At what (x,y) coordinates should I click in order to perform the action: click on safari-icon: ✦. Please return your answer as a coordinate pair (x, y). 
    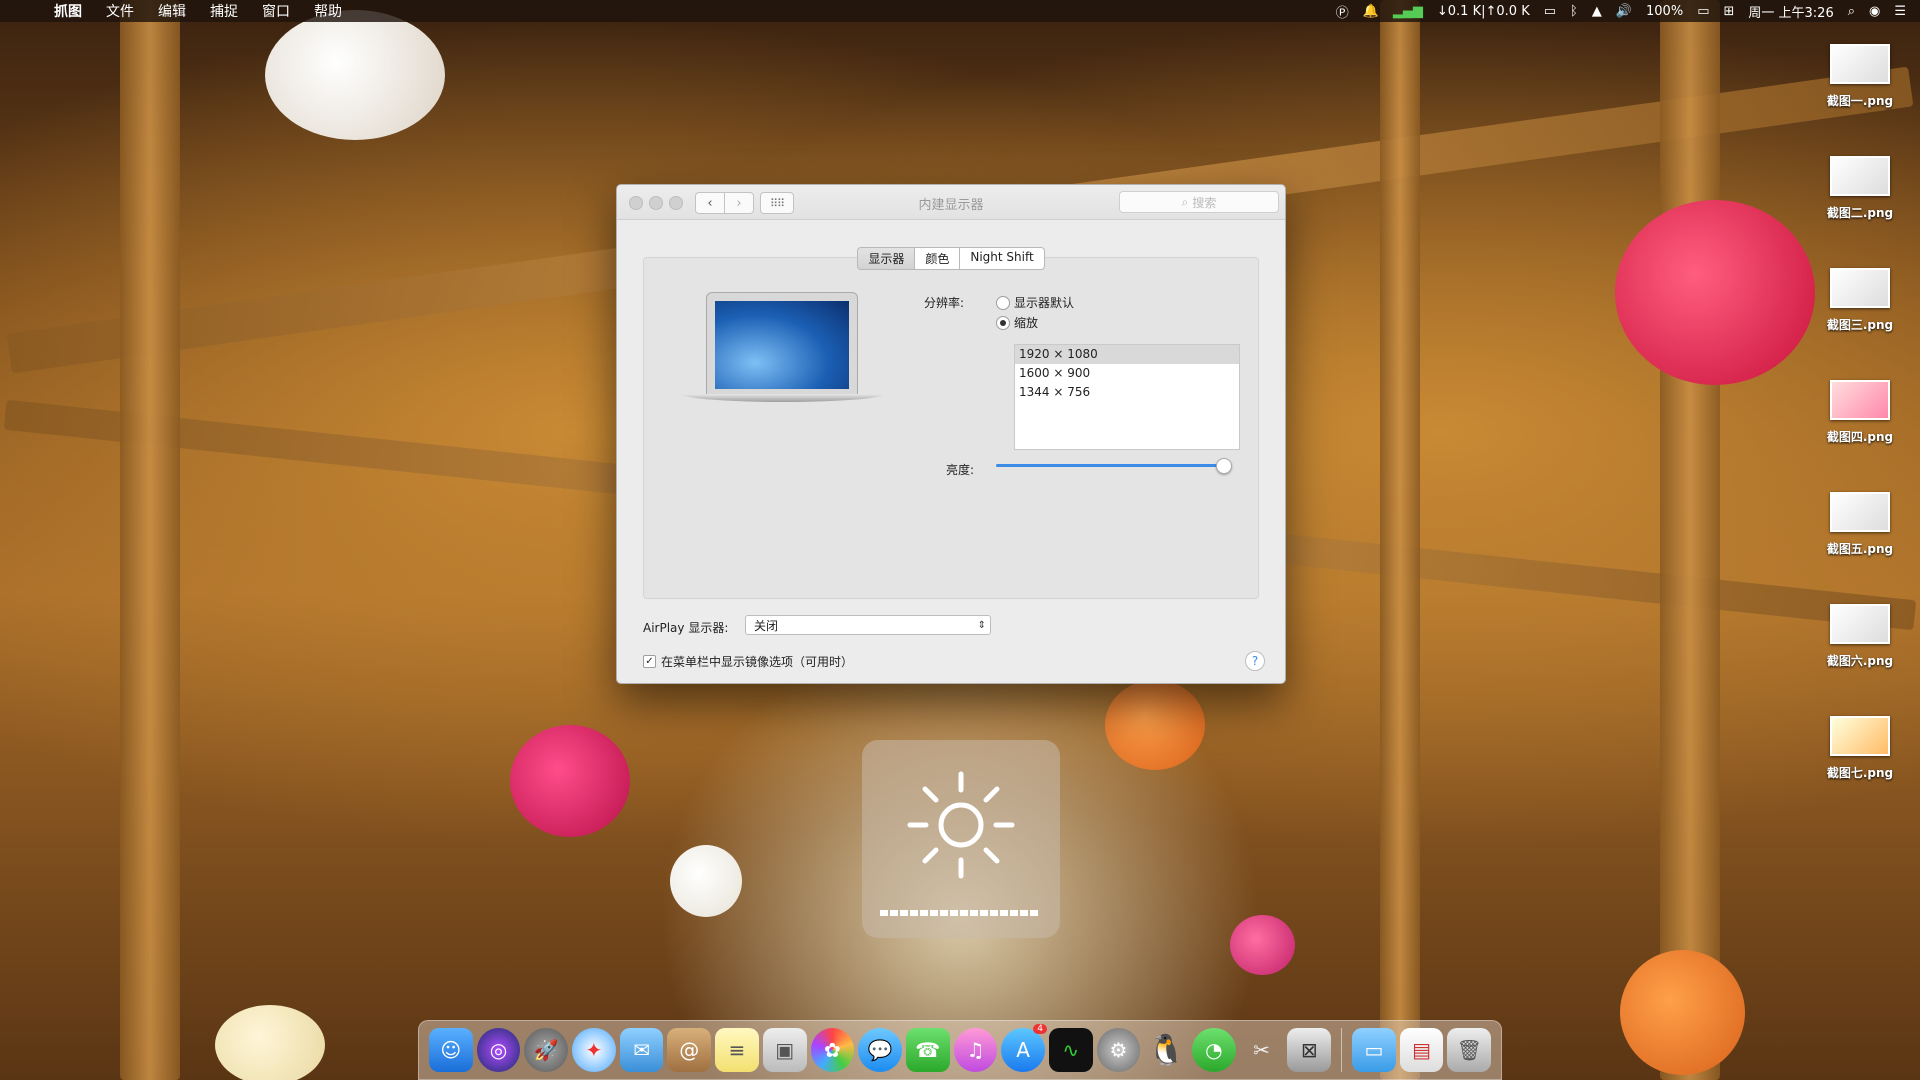
    Looking at the image, I should click on (594, 1050).